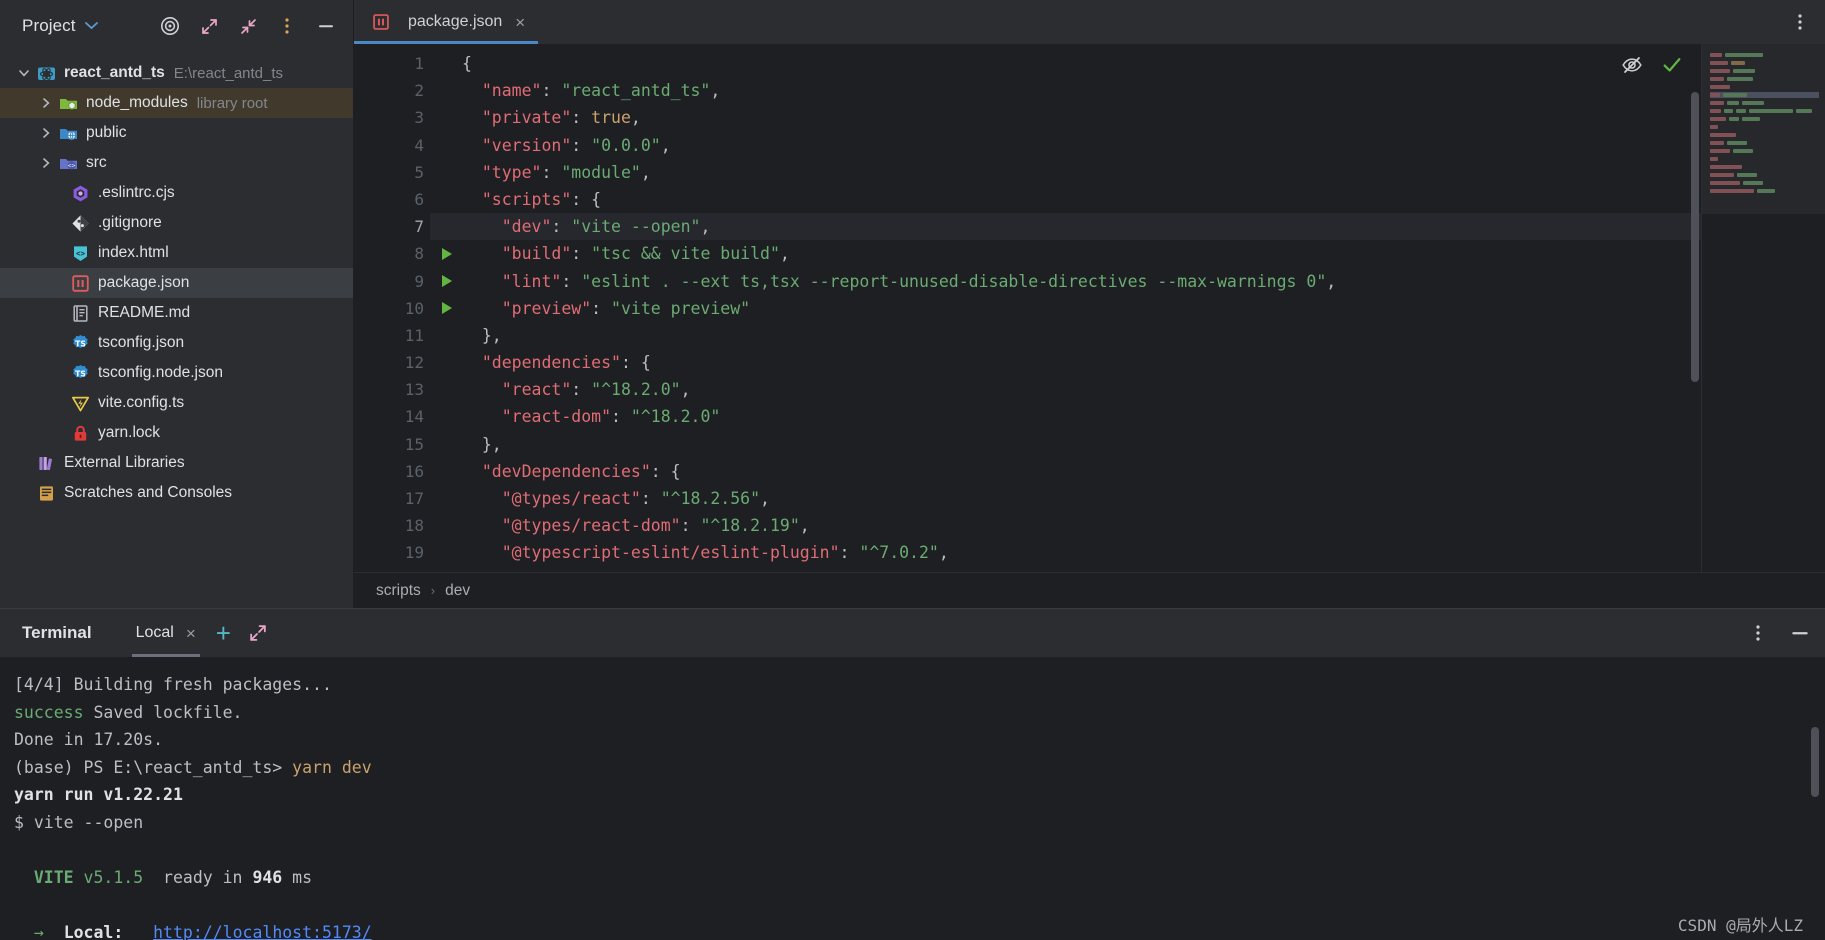 The image size is (1825, 940). I want to click on tree-item-index-html: <> index.html, so click(176, 253).